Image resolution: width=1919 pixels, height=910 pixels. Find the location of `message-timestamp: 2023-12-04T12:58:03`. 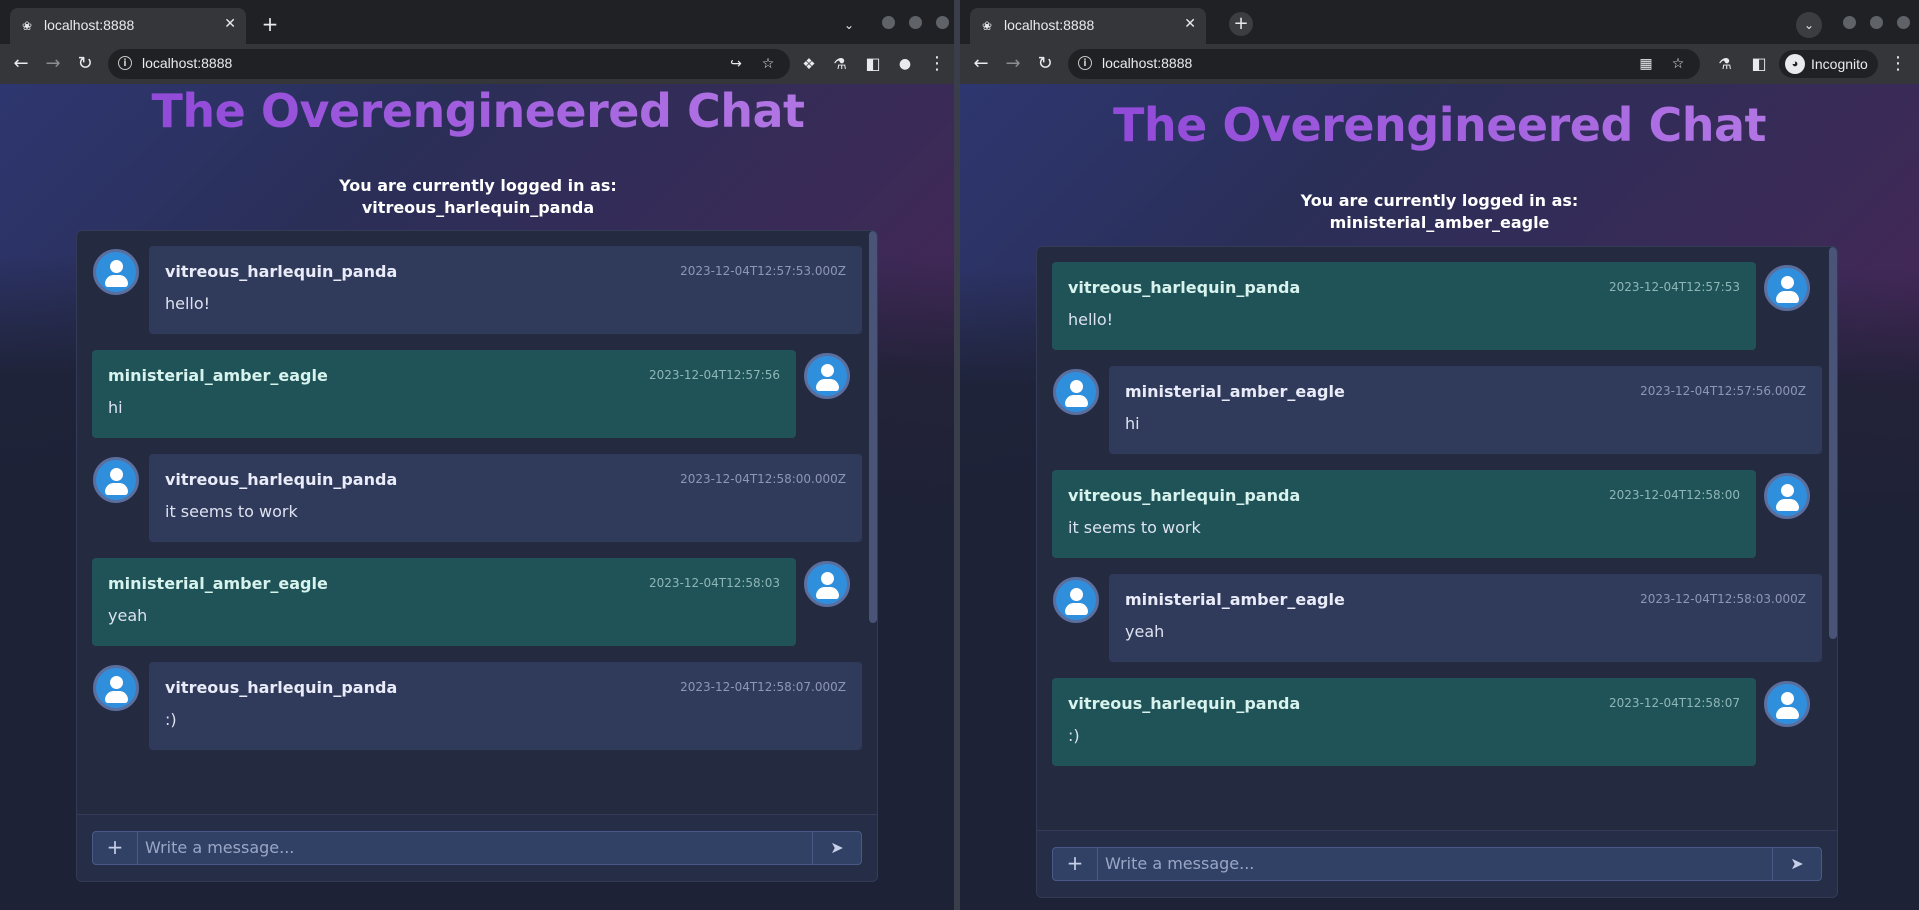

message-timestamp: 2023-12-04T12:58:03 is located at coordinates (714, 583).